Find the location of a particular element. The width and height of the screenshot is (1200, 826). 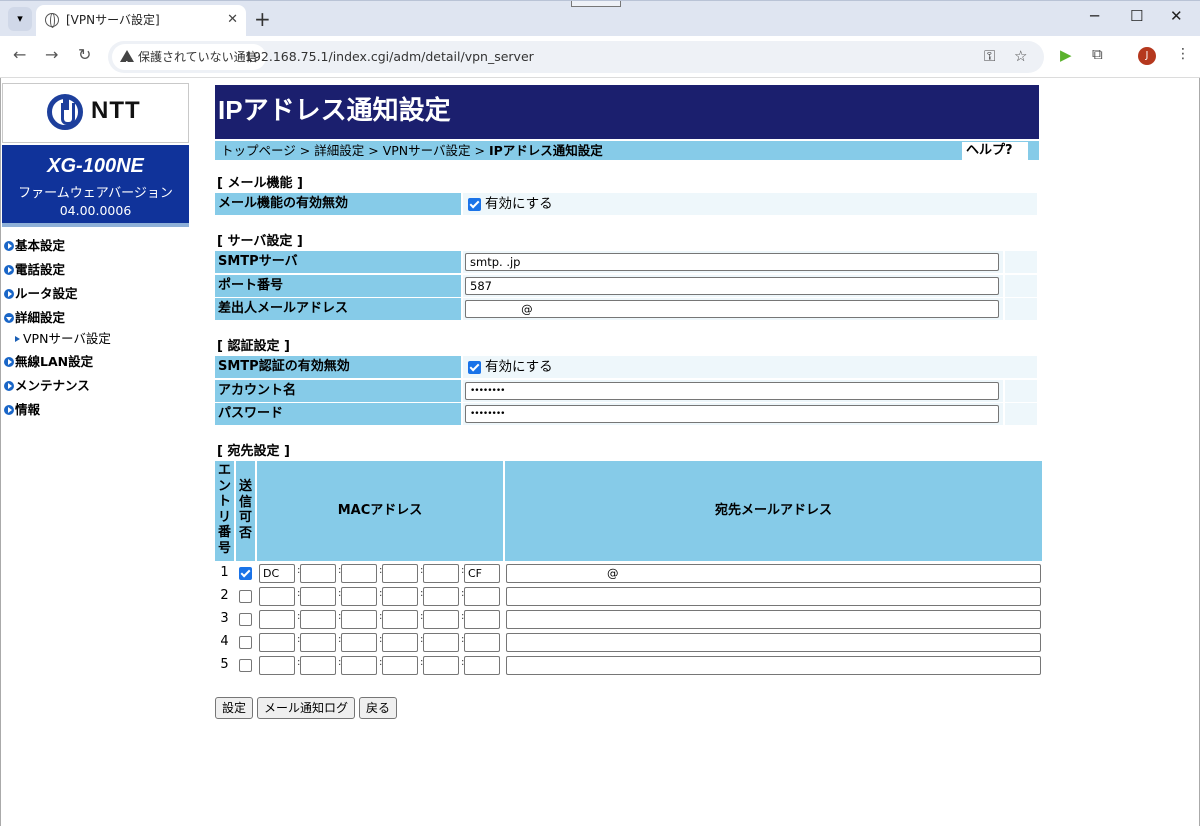

key-icon: ⚿ is located at coordinates (989, 56).